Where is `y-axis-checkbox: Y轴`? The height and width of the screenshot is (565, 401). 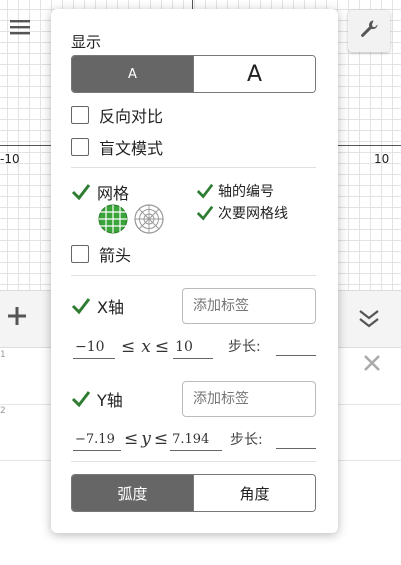 y-axis-checkbox: Y轴 is located at coordinates (97, 399).